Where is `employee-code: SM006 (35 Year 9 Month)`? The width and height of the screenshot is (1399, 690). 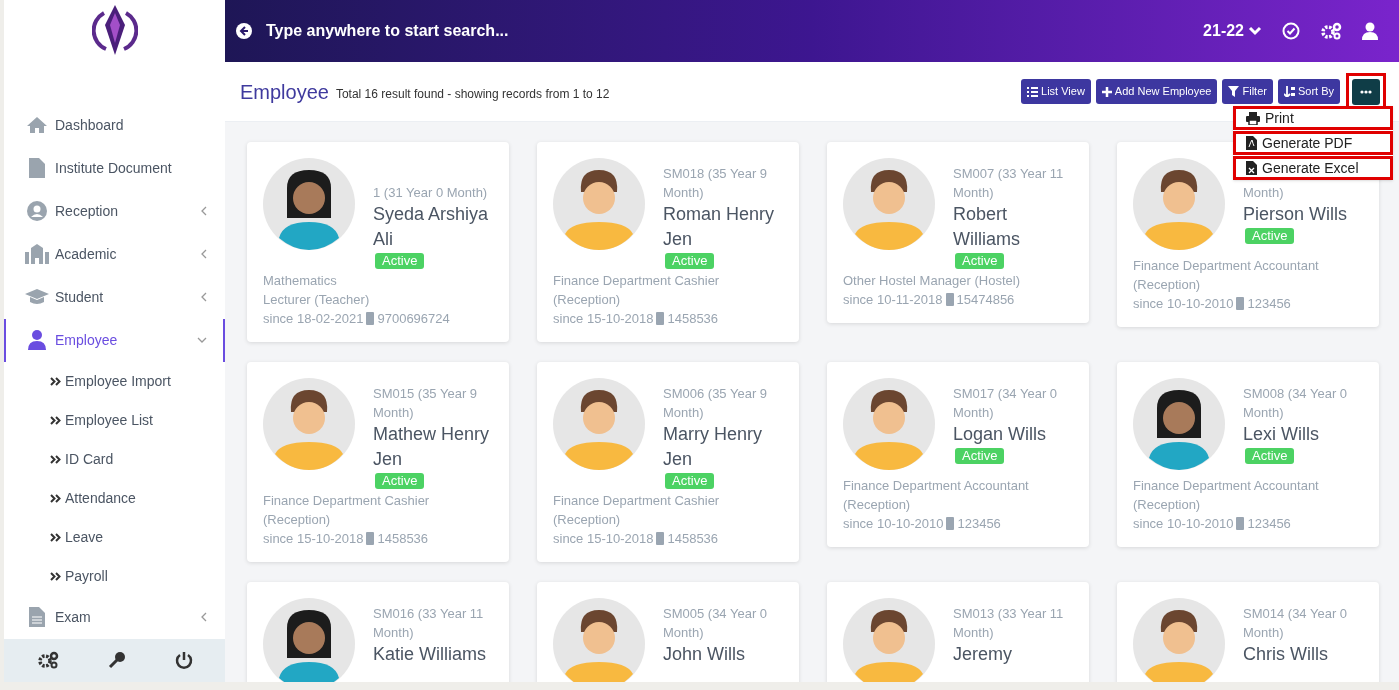
employee-code: SM006 (35 Year 9 Month) is located at coordinates (716, 403).